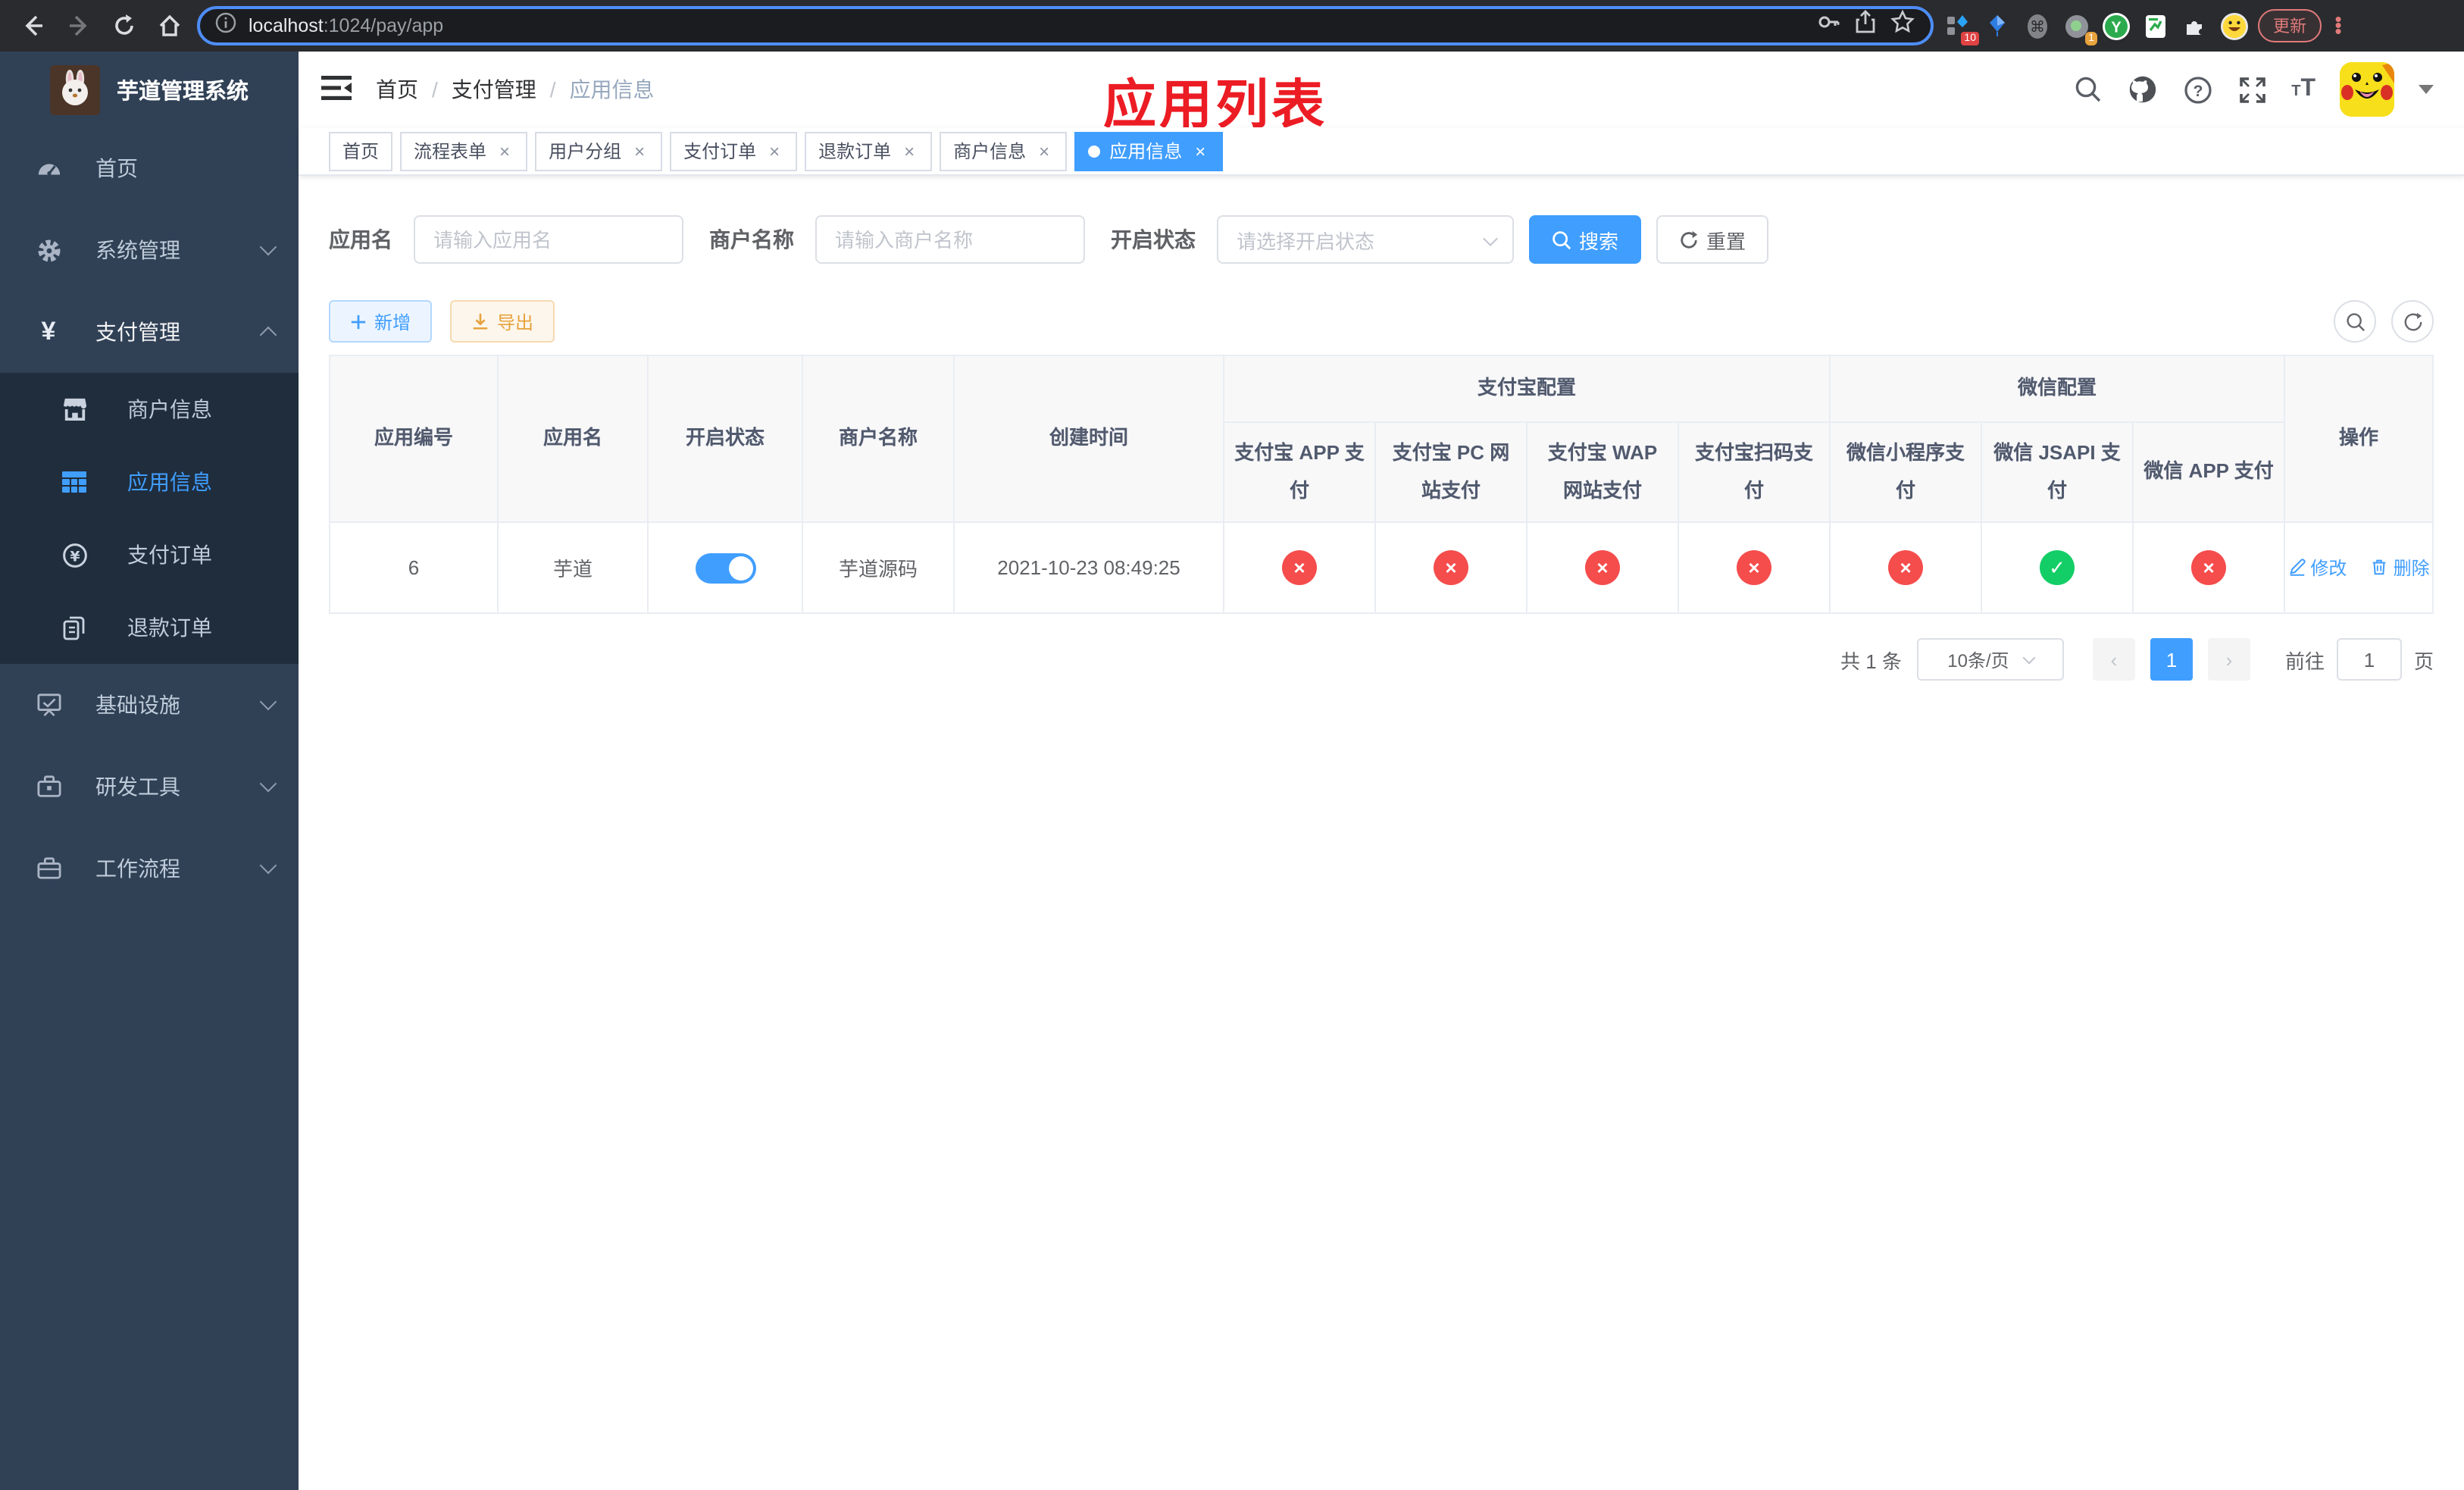 Image resolution: width=2464 pixels, height=1490 pixels. I want to click on status-wechat-jsapi-icon: ✓, so click(2057, 568).